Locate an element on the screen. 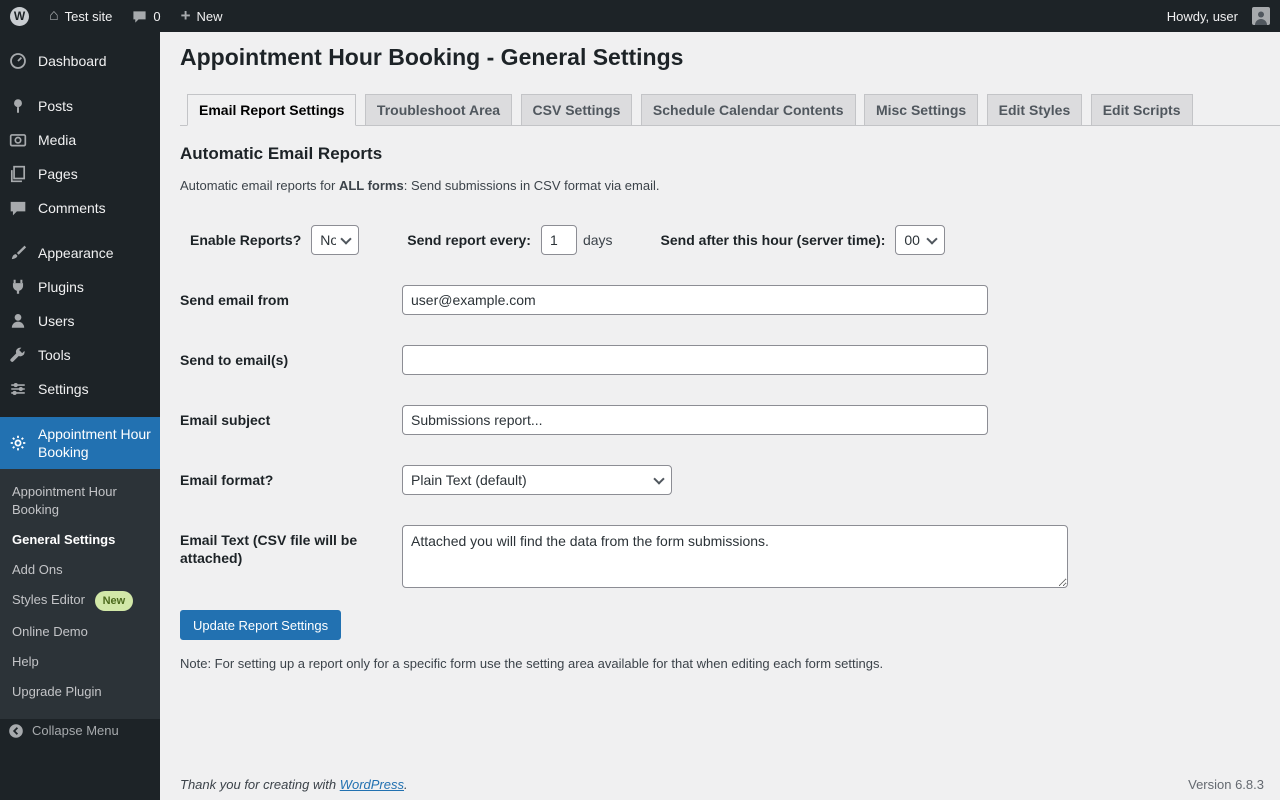  intro-bold: ALL forms is located at coordinates (371, 185).